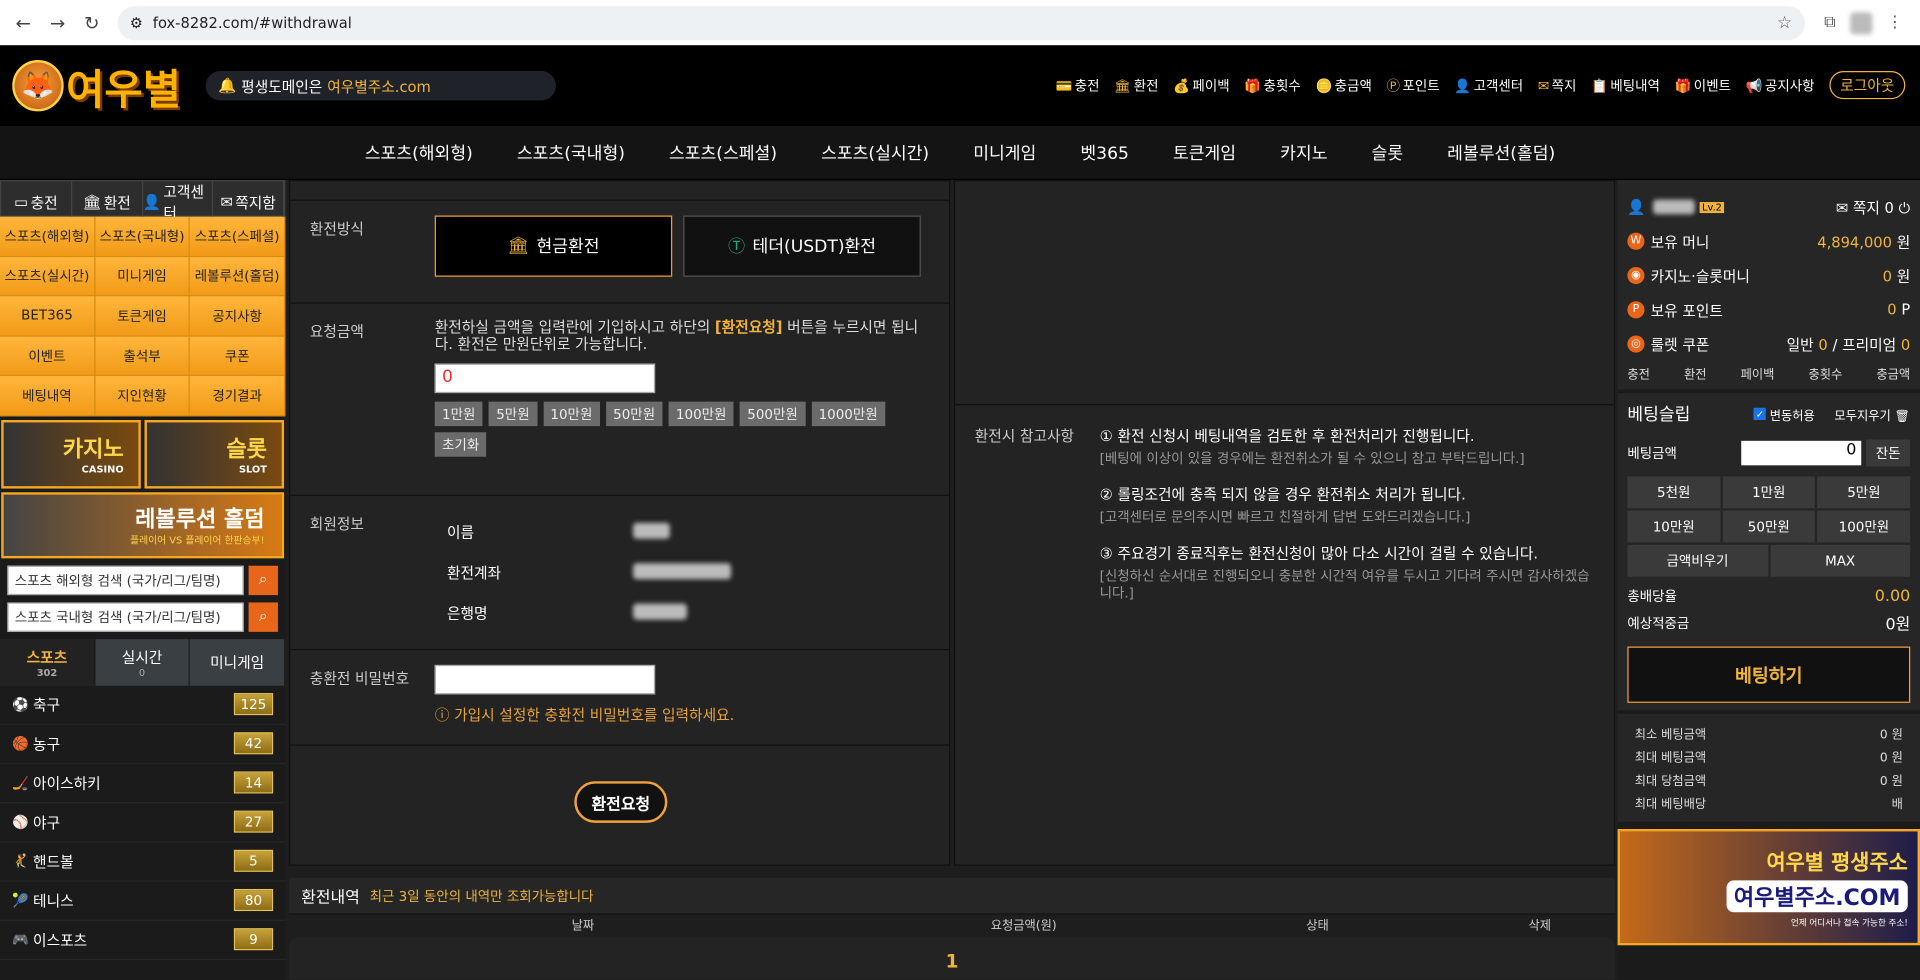  I want to click on nav-item: 토큰게임, so click(1204, 152).